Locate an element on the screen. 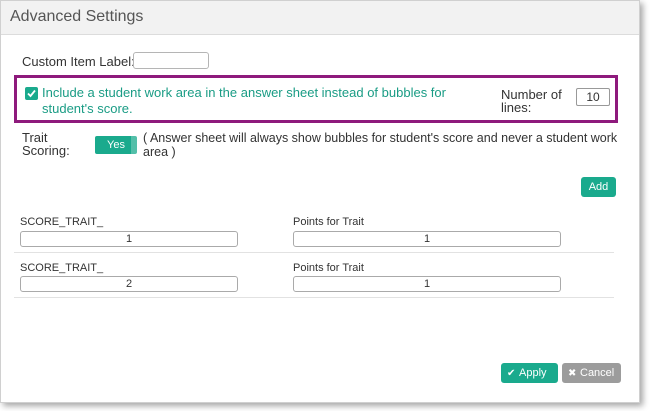  work-area-checkbox is located at coordinates (31, 93).